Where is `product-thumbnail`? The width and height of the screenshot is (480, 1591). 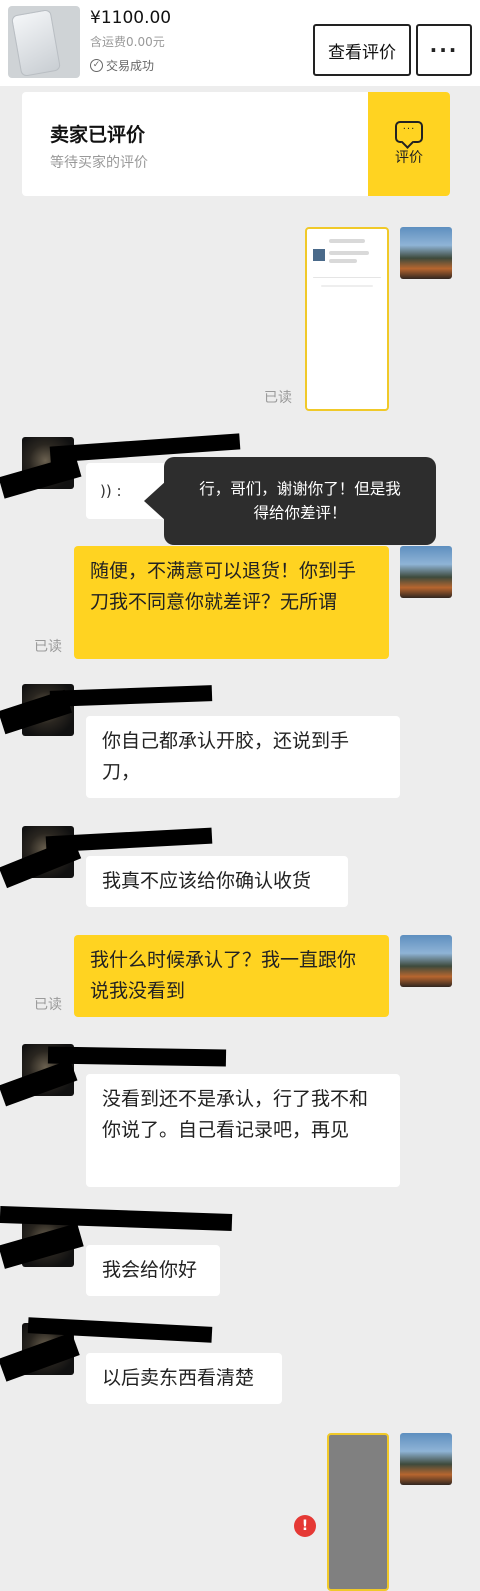
product-thumbnail is located at coordinates (44, 42).